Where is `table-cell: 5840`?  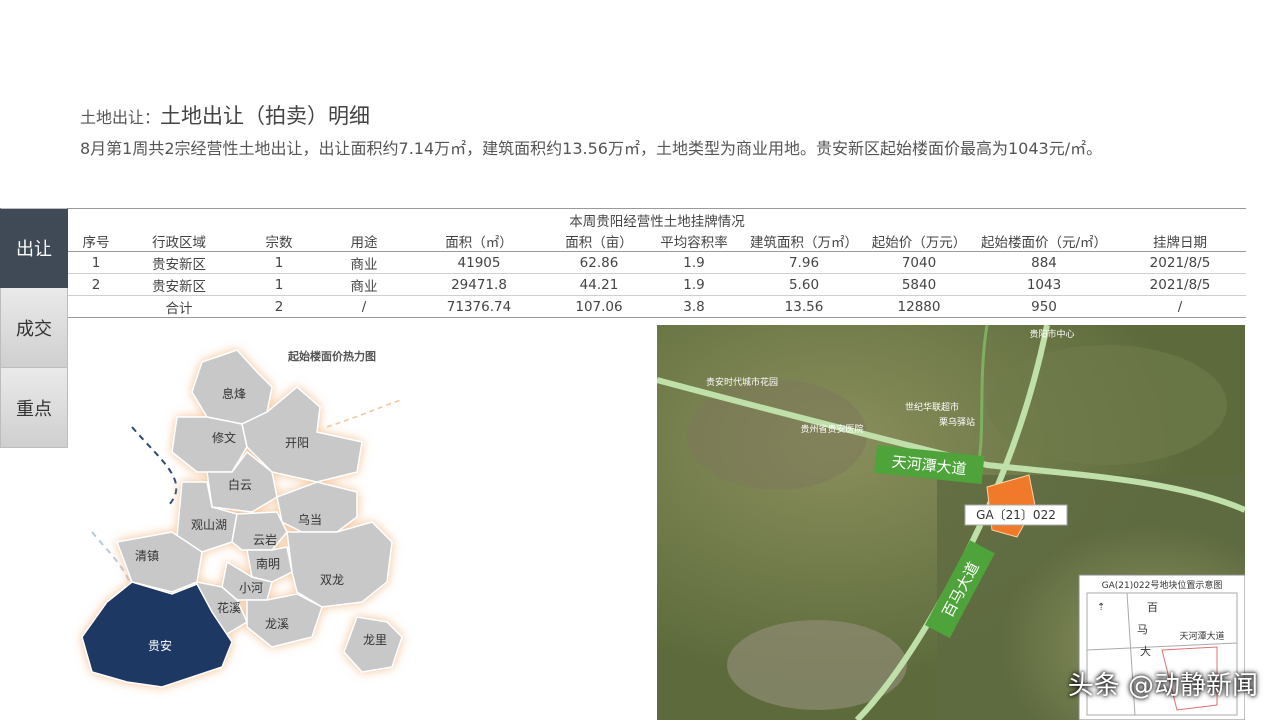
table-cell: 5840 is located at coordinates (919, 284).